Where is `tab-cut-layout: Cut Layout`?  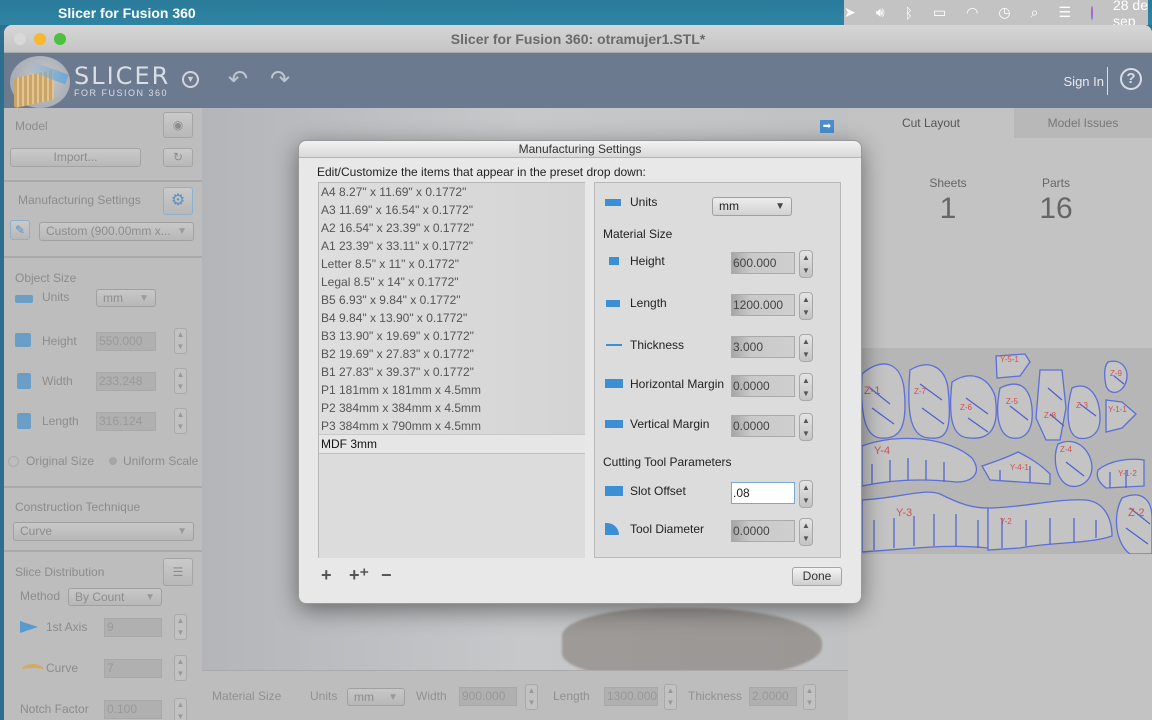
tab-cut-layout: Cut Layout is located at coordinates (931, 123).